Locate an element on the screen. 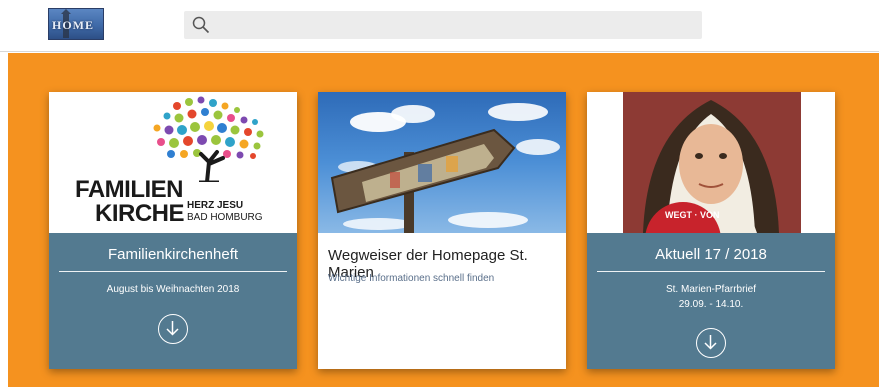 This screenshot has width=879, height=387. card-subtitle: Wichtige Informationen schnell finden is located at coordinates (411, 278).